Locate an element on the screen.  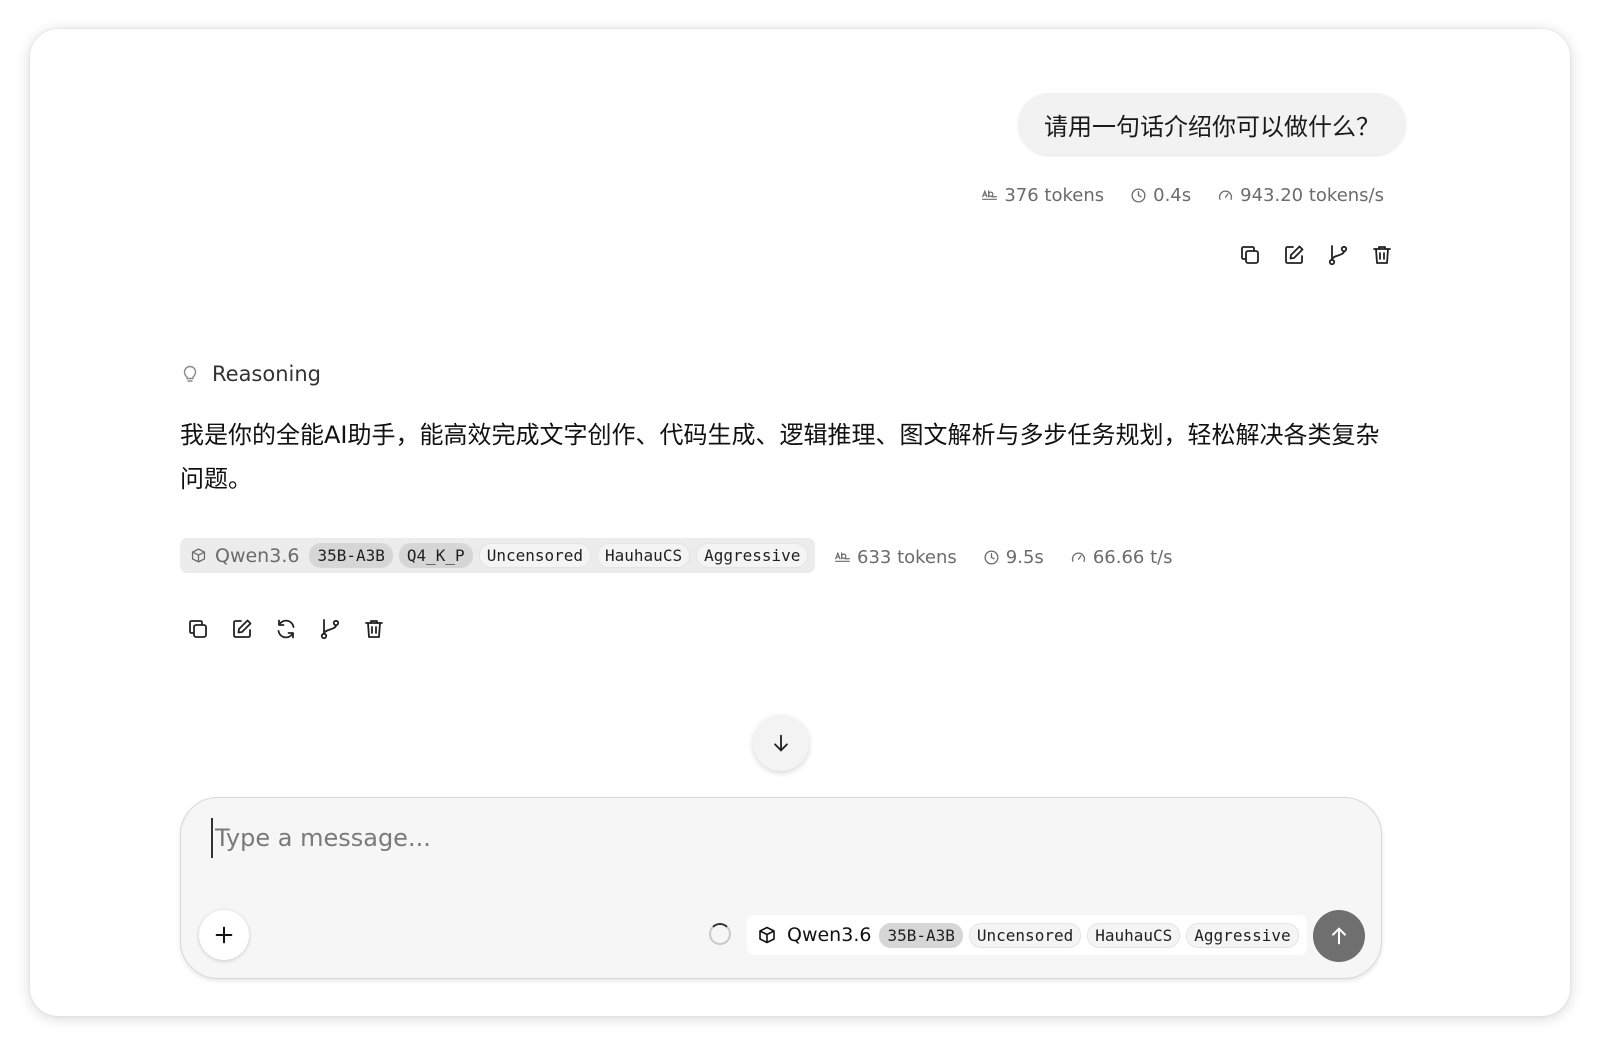
reasoning-toggle: Reasoning is located at coordinates (250, 374).